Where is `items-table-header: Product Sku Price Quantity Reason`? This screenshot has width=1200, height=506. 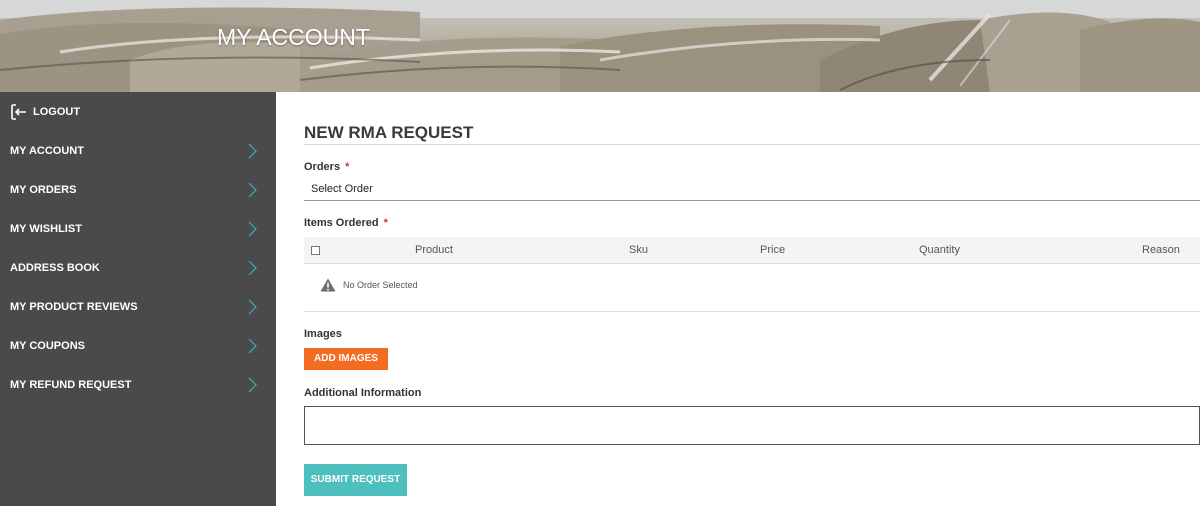 items-table-header: Product Sku Price Quantity Reason is located at coordinates (752, 250).